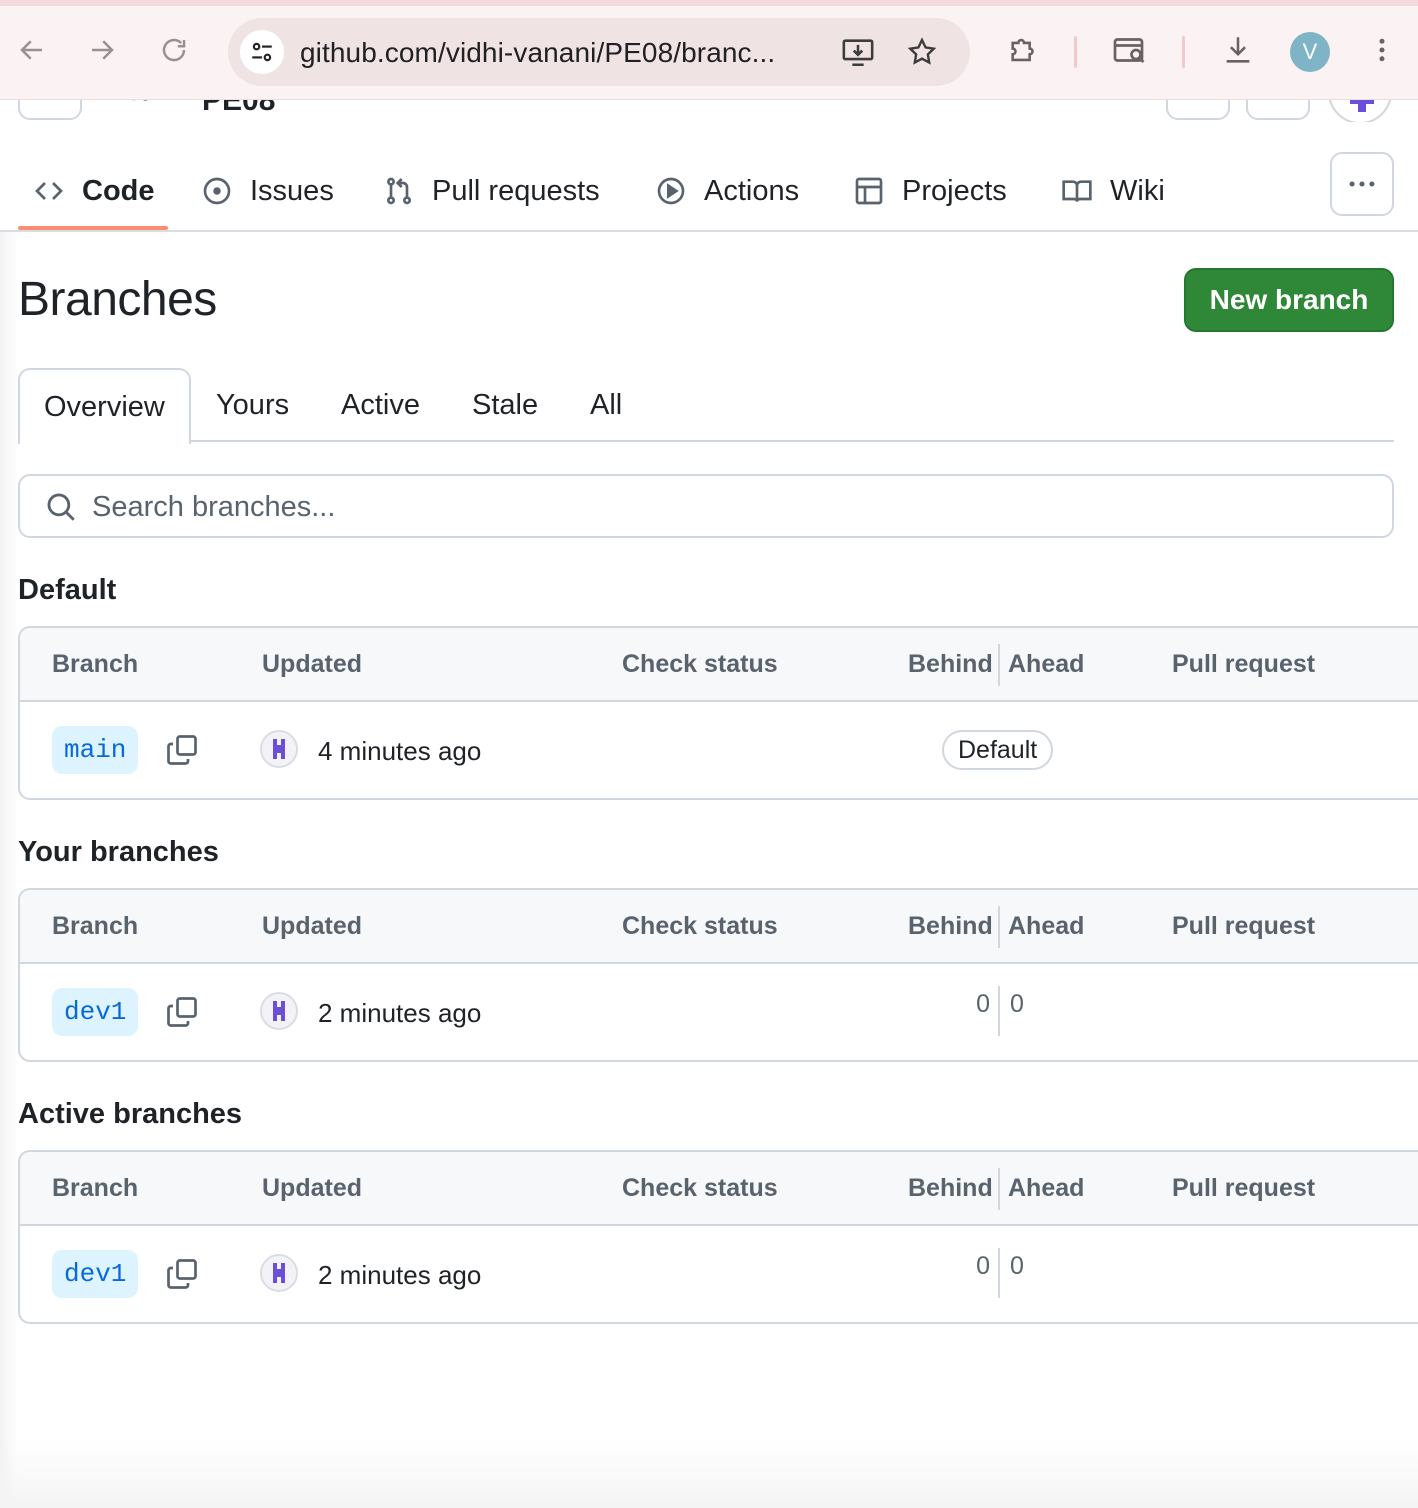 Image resolution: width=1418 pixels, height=1508 pixels. What do you see at coordinates (983, 1004) in the screenshot?
I see `behind-count: 0` at bounding box center [983, 1004].